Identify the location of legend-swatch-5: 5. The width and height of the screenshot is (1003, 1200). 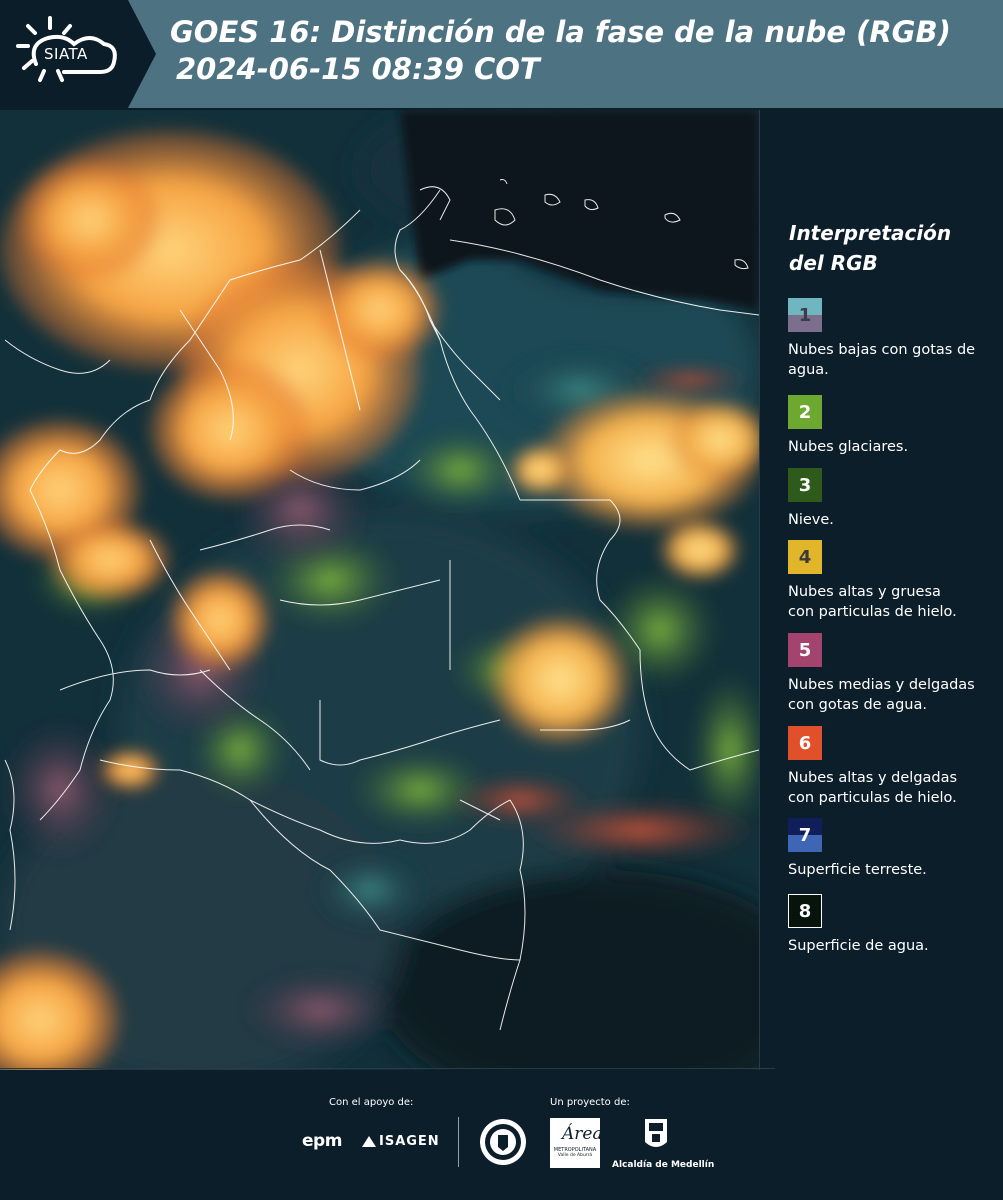
(805, 650).